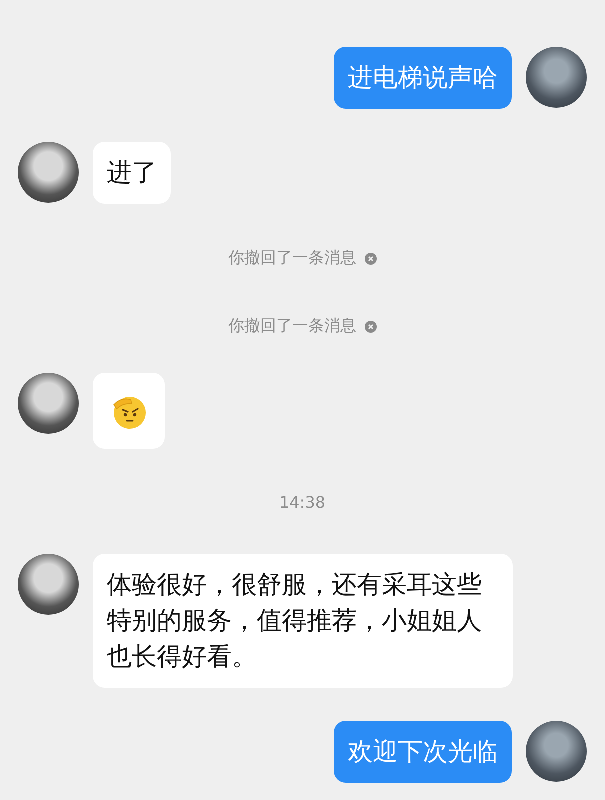 The width and height of the screenshot is (605, 800). Describe the element at coordinates (303, 621) in the screenshot. I see `message-bubble: 体验很好，很舒服，还有采耳这些特别的服务，值得推荐，小姐姐人也长得好看。` at that location.